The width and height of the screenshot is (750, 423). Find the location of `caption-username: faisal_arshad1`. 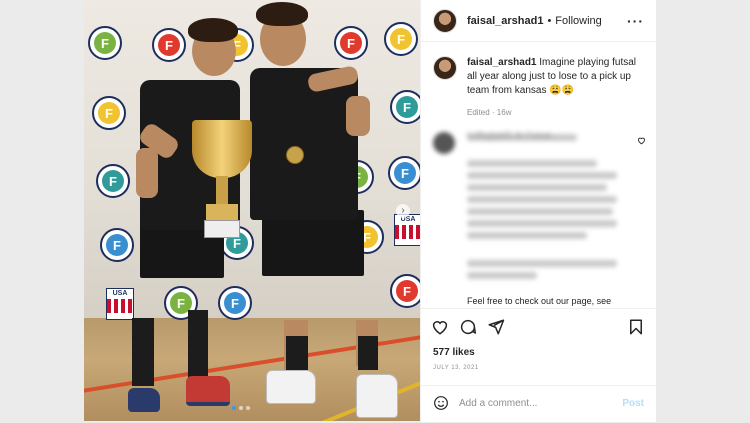

caption-username: faisal_arshad1 is located at coordinates (502, 62).